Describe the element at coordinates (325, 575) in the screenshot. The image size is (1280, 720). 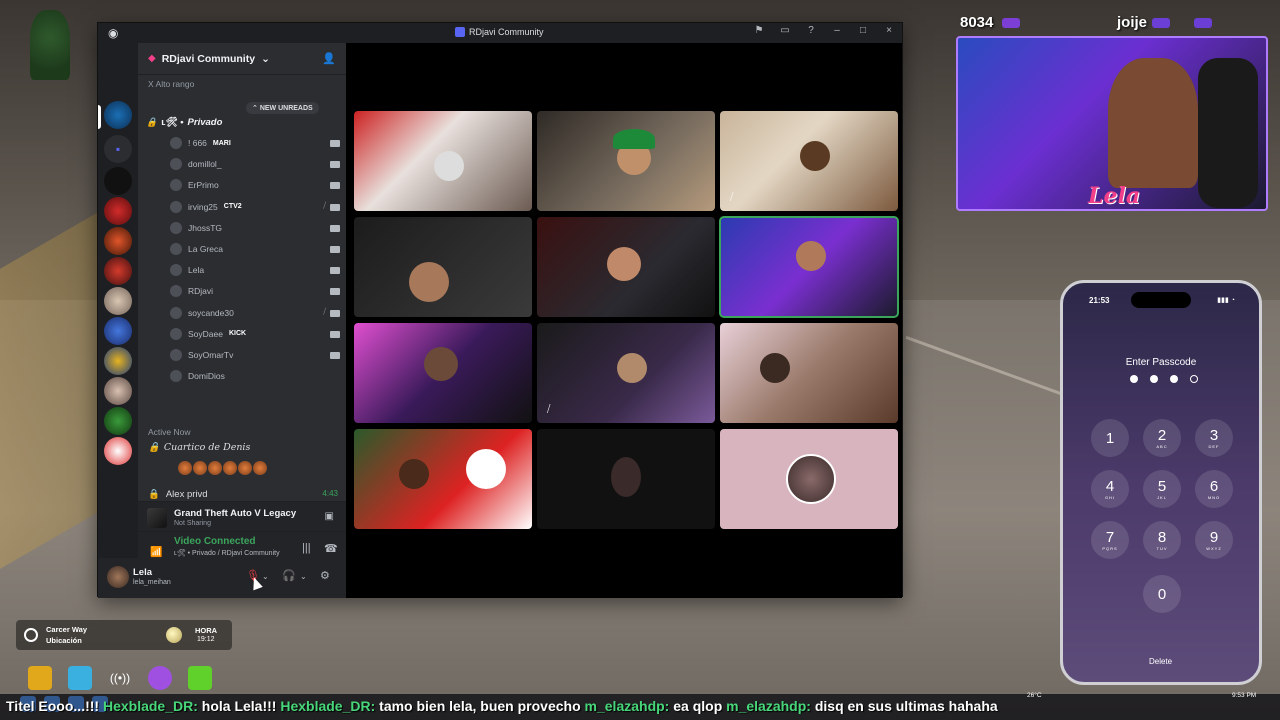
I see `settings-gear-icon: ⚙` at that location.